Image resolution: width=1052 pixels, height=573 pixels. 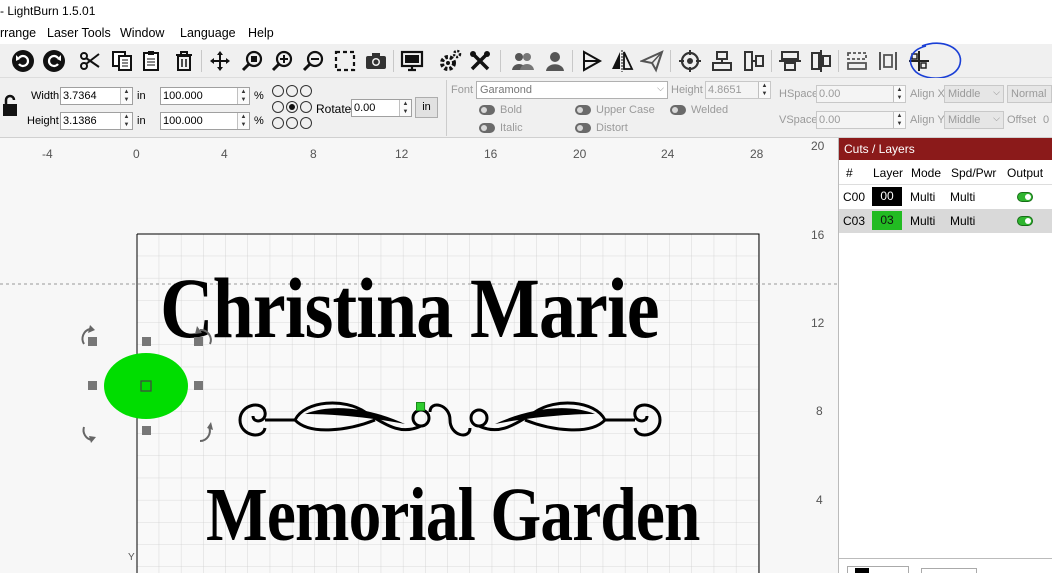 What do you see at coordinates (974, 94) in the screenshot?
I see `align-x-select: Middle ⌵` at bounding box center [974, 94].